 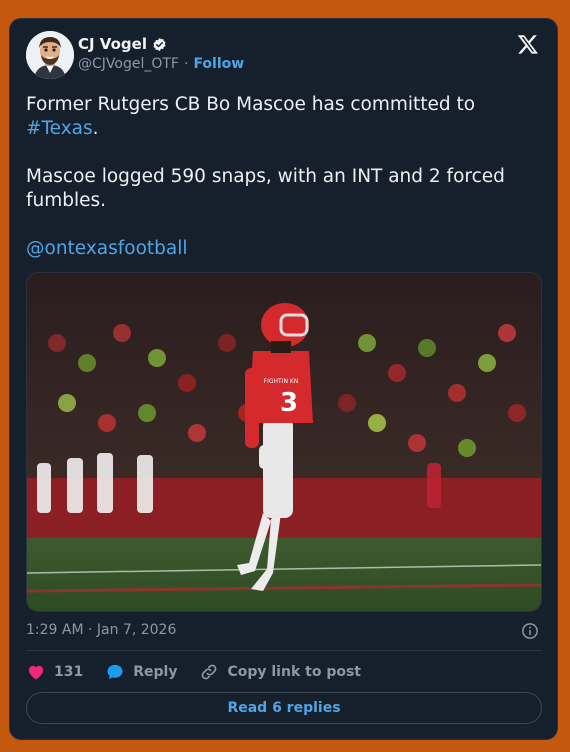 I want to click on avatar, so click(x=50, y=55).